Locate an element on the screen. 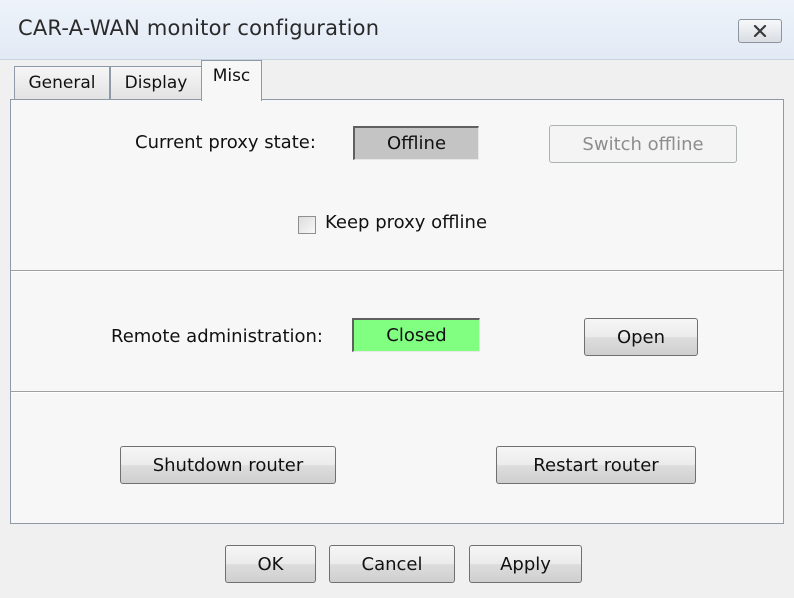 The height and width of the screenshot is (598, 794). keep-proxy-offline-label: Keep proxy offline is located at coordinates (406, 222).